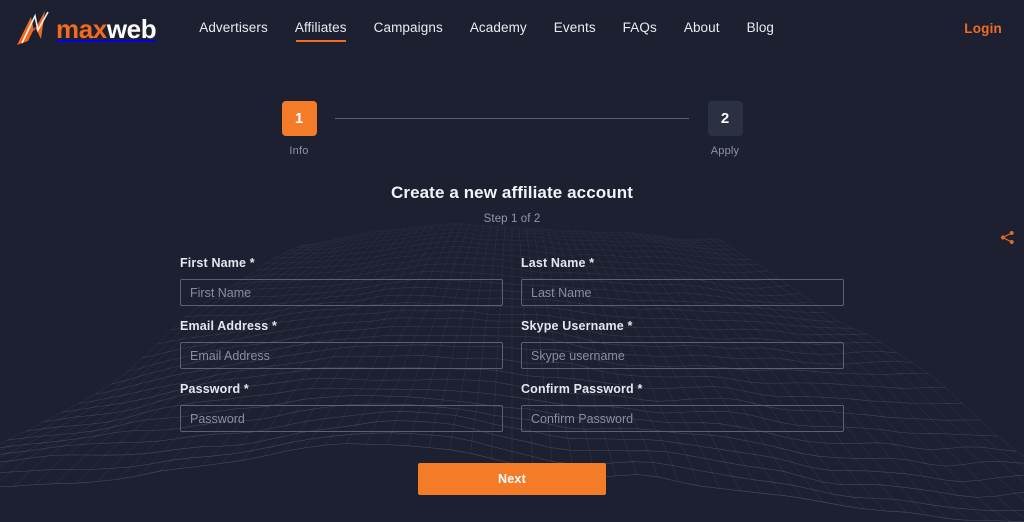  I want to click on last-name-input, so click(682, 292).